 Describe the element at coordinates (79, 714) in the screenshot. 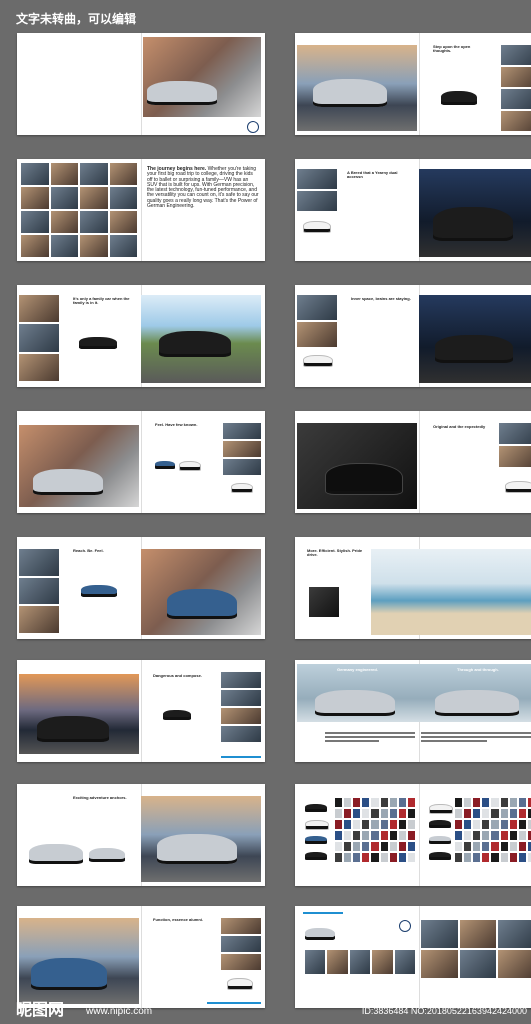

I see `sunset-photo` at that location.